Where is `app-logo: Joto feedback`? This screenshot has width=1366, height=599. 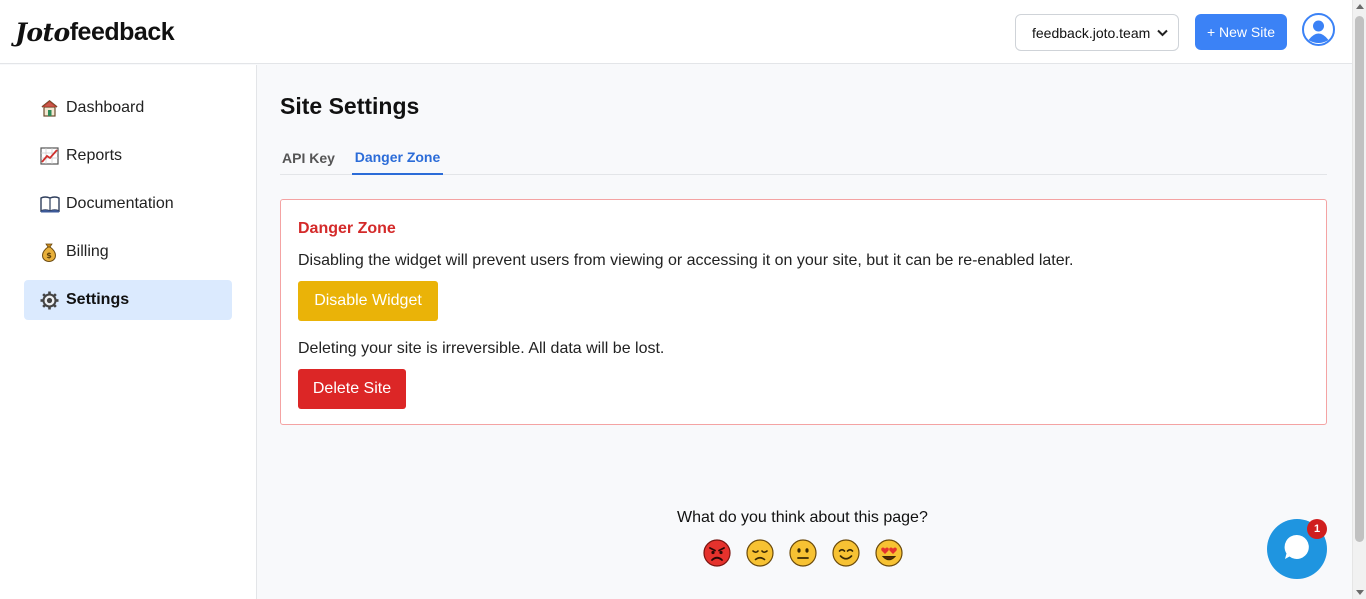 app-logo: Joto feedback is located at coordinates (95, 32).